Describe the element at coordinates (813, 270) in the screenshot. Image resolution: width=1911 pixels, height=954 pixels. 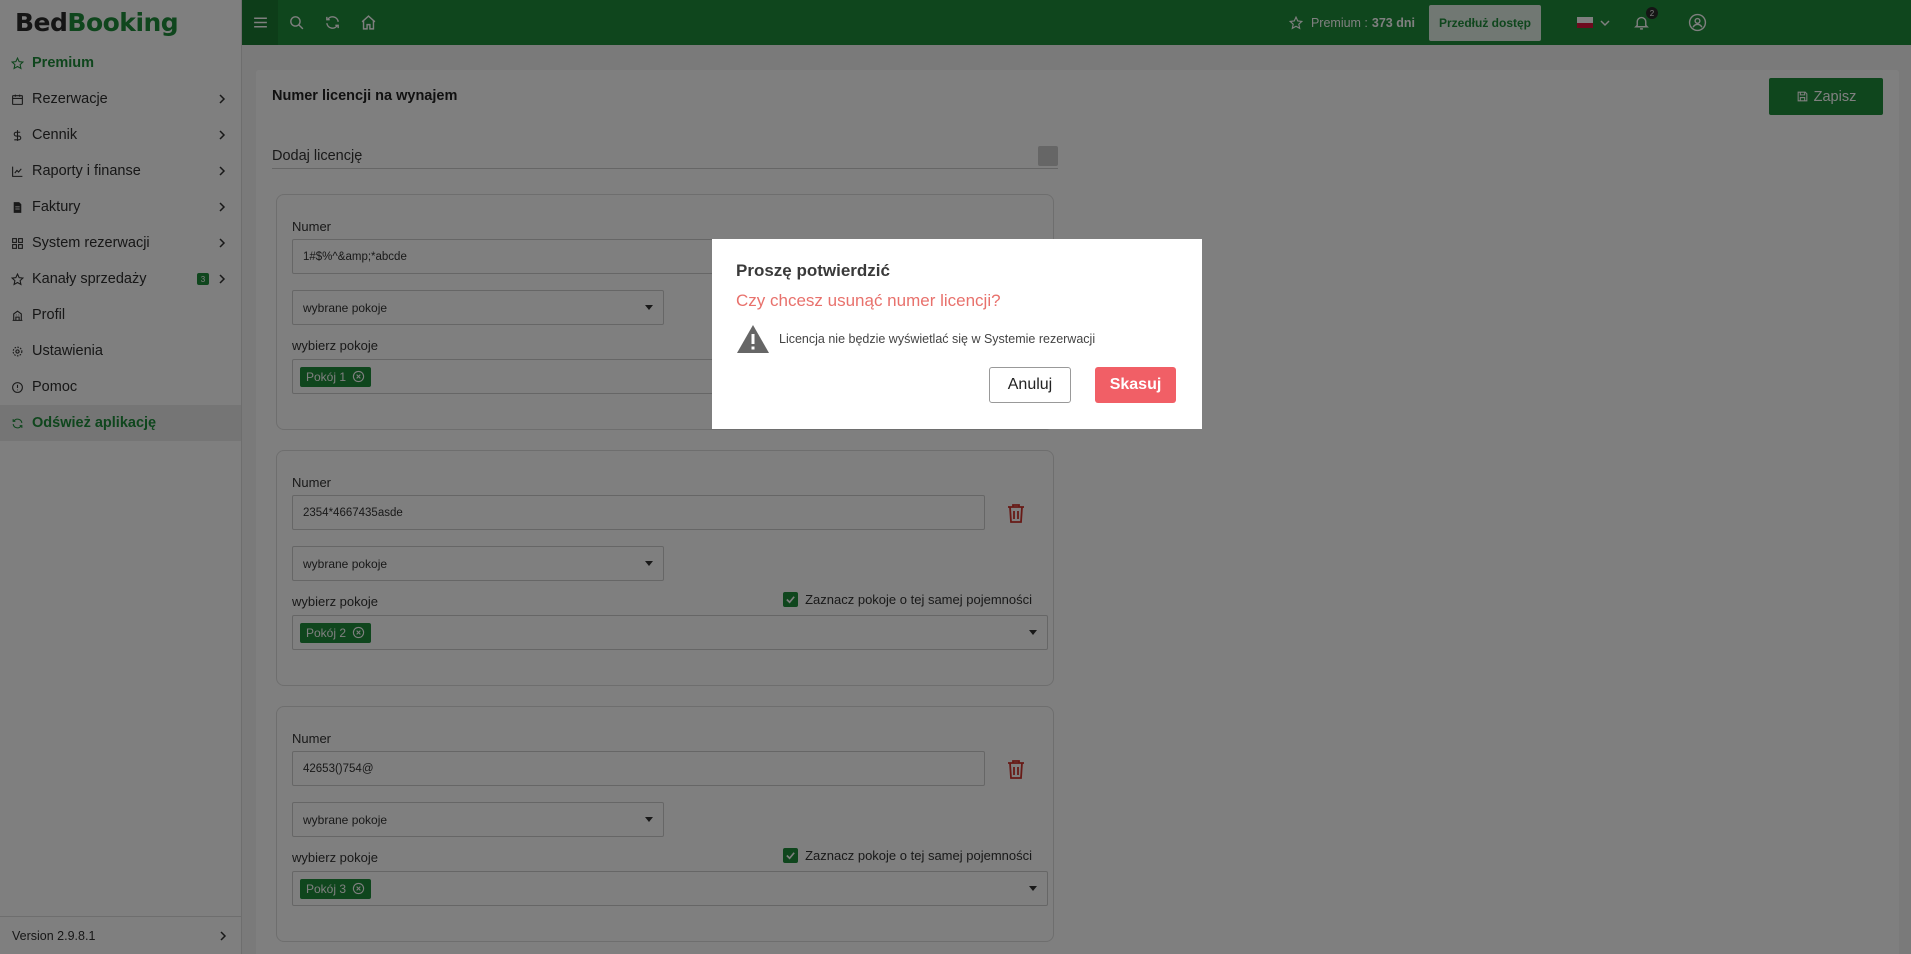
I see `dialog-title: Proszę potwierdzić` at that location.